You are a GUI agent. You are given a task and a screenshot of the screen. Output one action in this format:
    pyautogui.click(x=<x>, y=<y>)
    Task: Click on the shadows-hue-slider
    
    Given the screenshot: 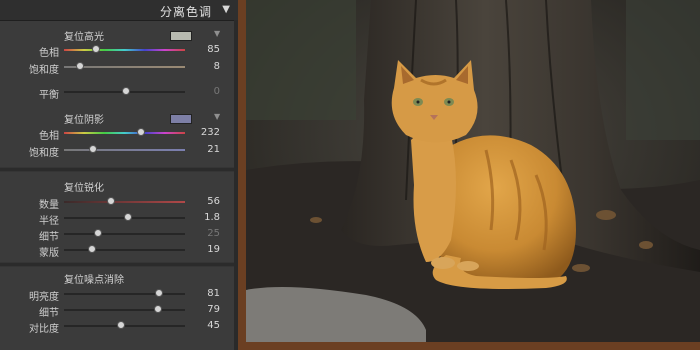 What is the action you would take?
    pyautogui.click(x=124, y=133)
    